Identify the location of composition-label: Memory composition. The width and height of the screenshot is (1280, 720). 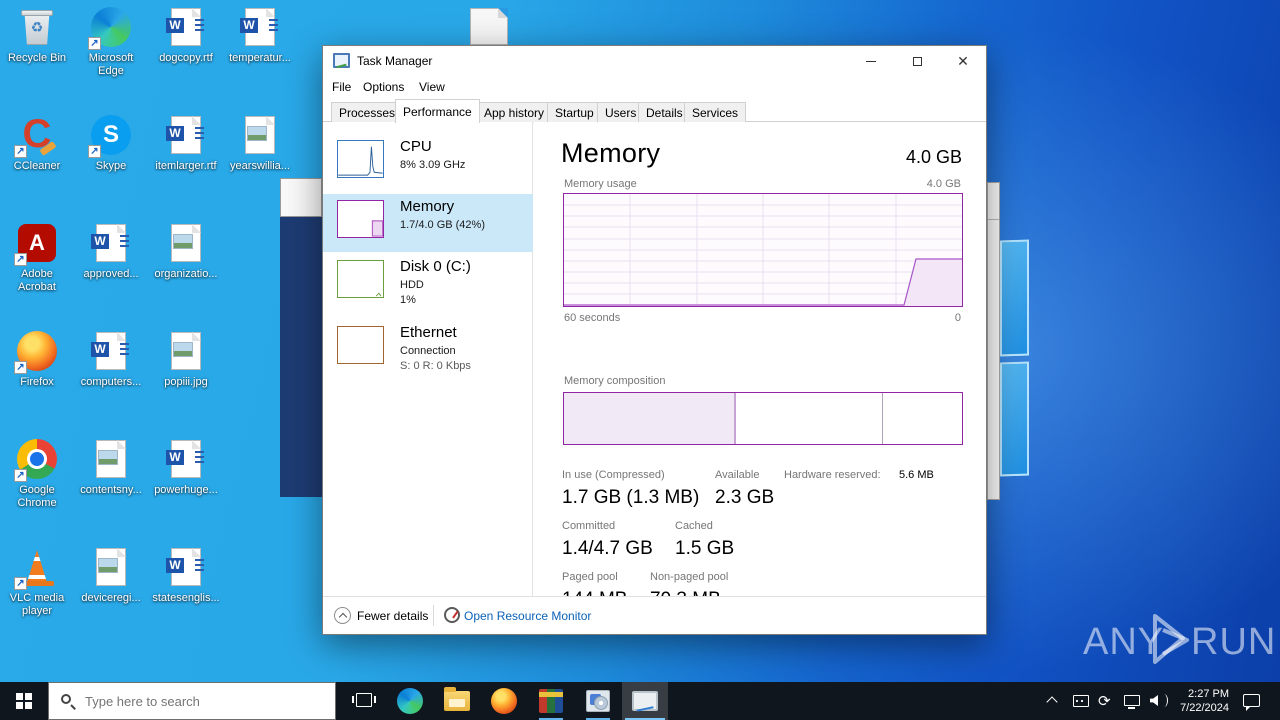
(615, 381).